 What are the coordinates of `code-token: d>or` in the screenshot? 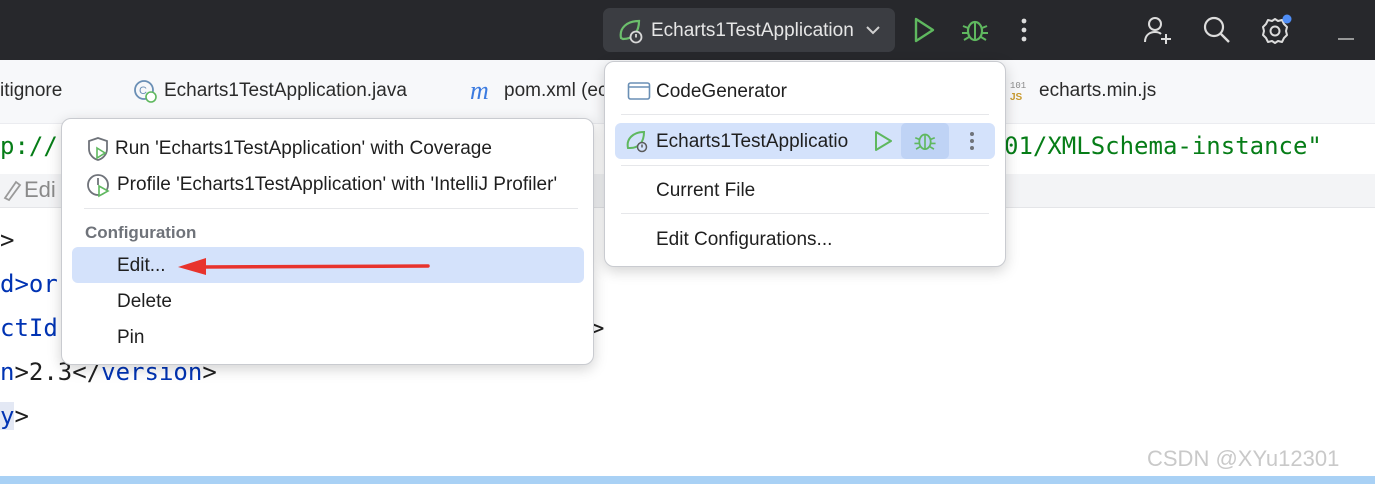 It's located at (29, 284).